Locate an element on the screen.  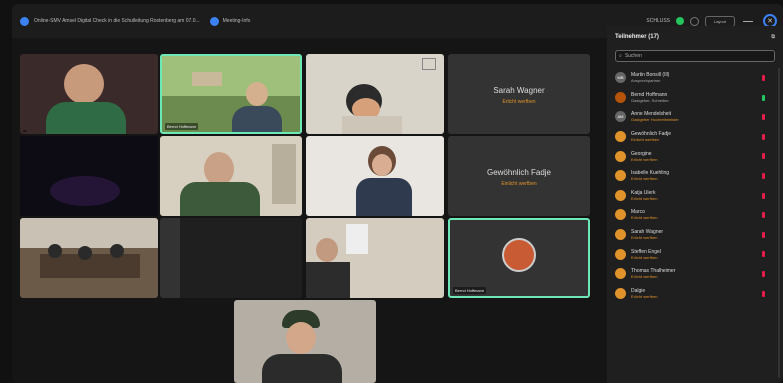
participant-list-item: Marco Erlicht werfben is located at coordinates (695, 215).